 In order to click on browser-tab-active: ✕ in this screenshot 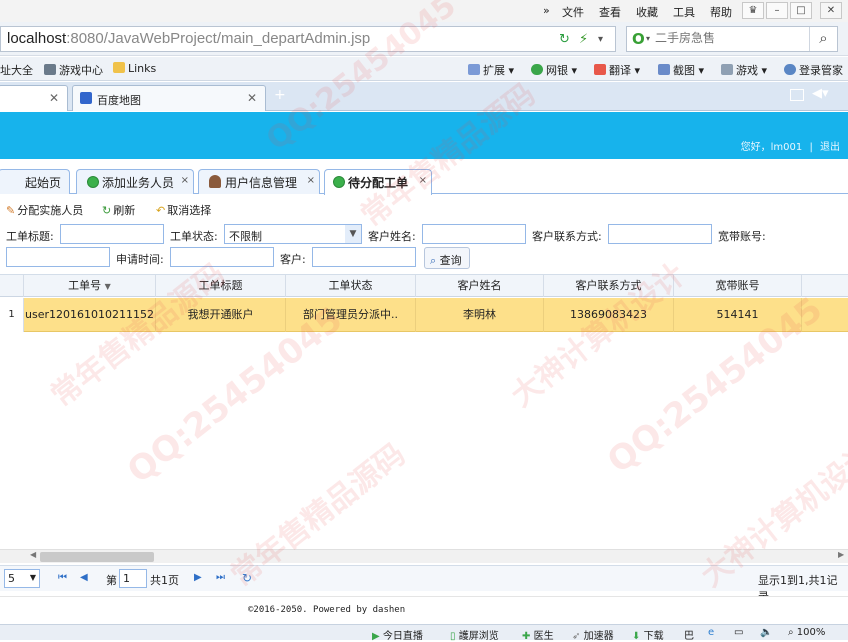, I will do `click(34, 98)`.